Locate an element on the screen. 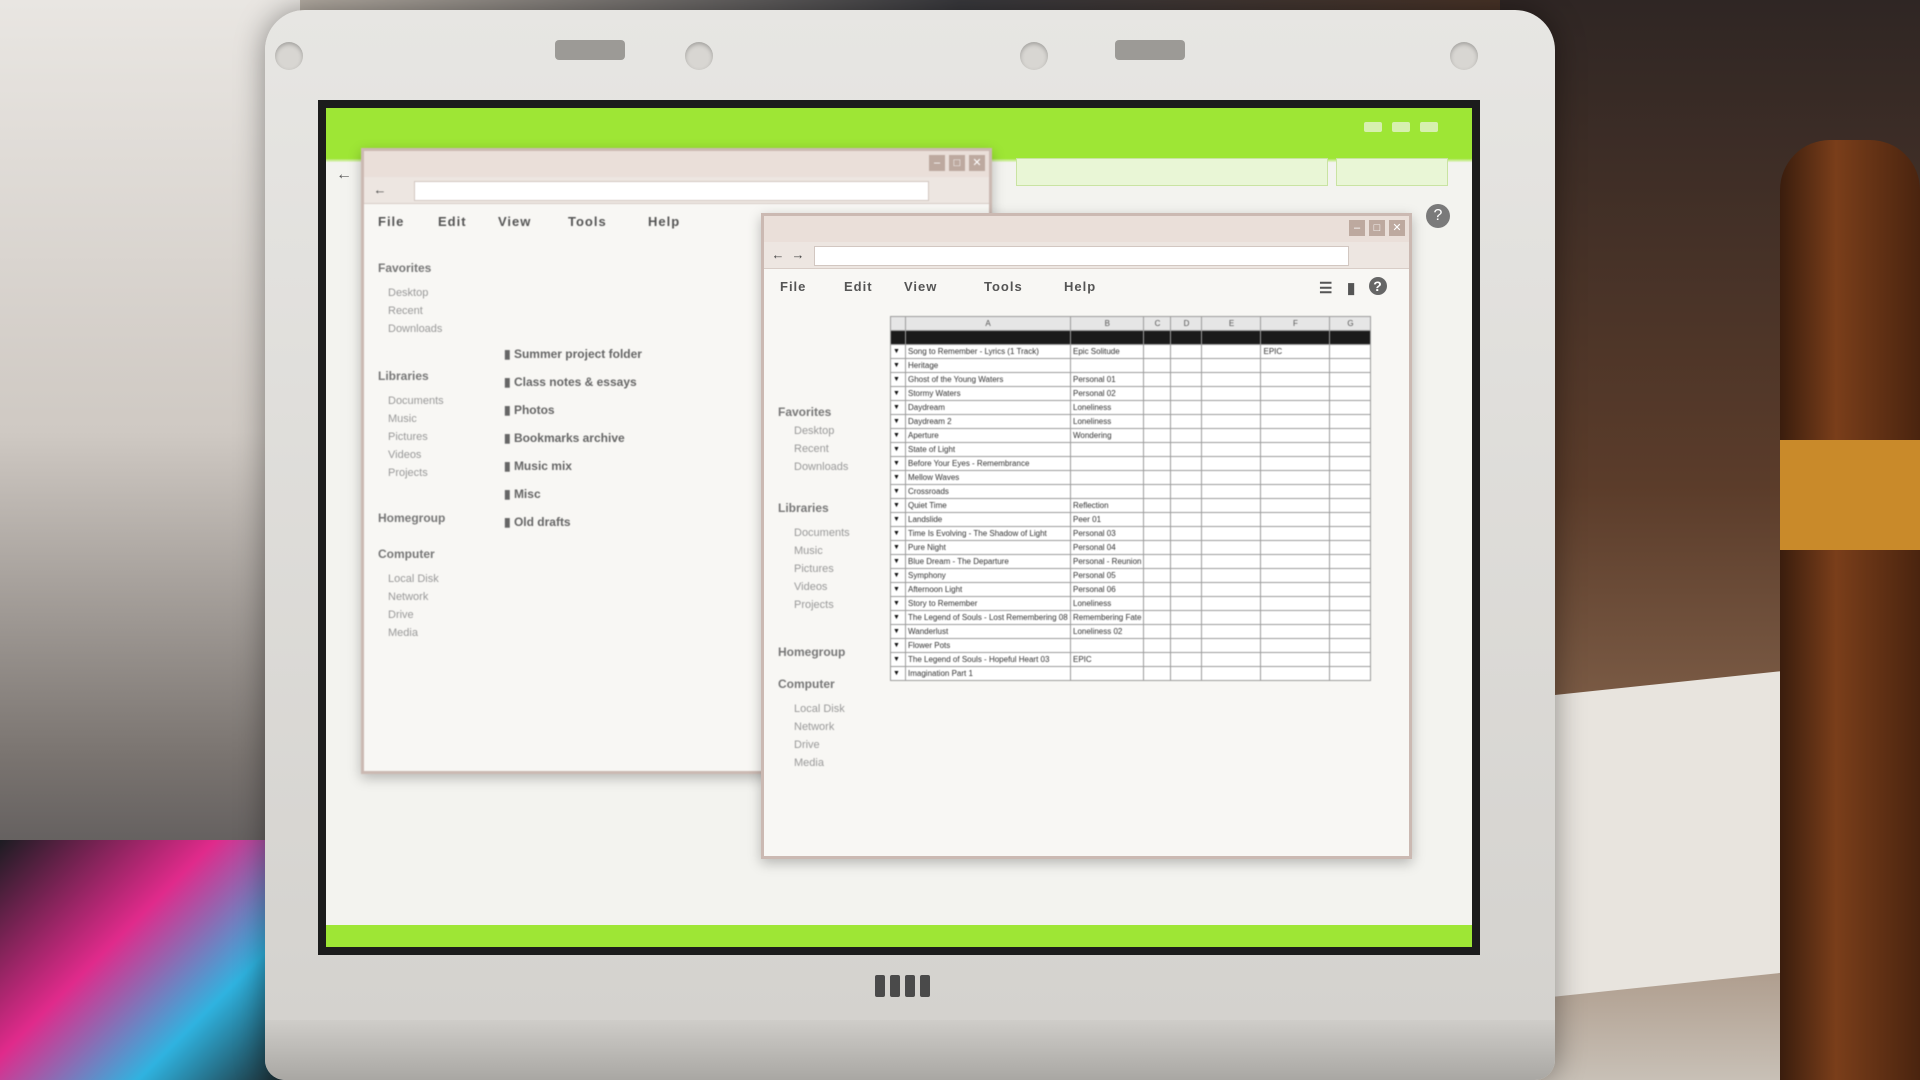 Image resolution: width=1920 pixels, height=1080 pixels. sidebar-item: Media is located at coordinates (403, 633).